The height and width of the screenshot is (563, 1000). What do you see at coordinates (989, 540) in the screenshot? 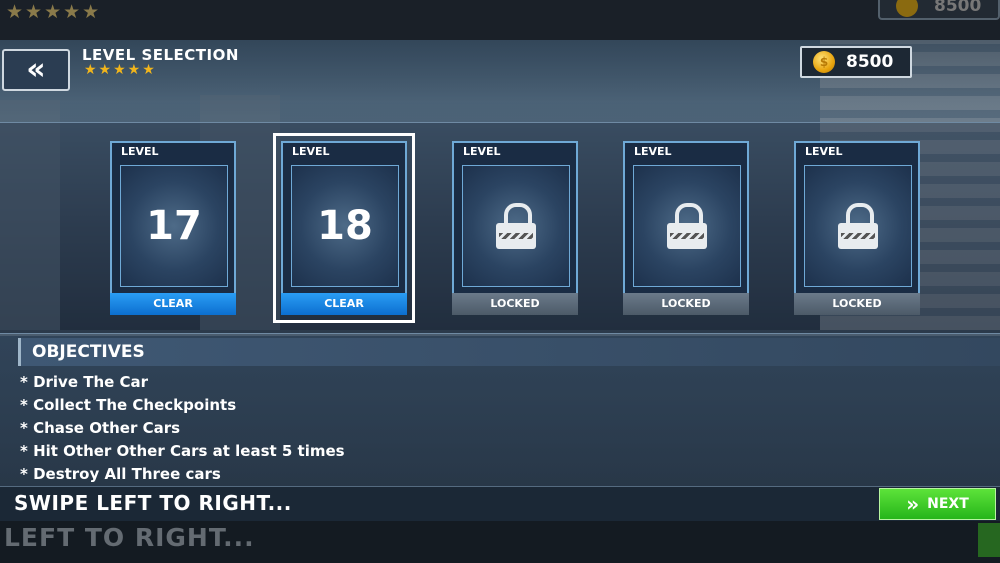
I see `ghost-next-button` at bounding box center [989, 540].